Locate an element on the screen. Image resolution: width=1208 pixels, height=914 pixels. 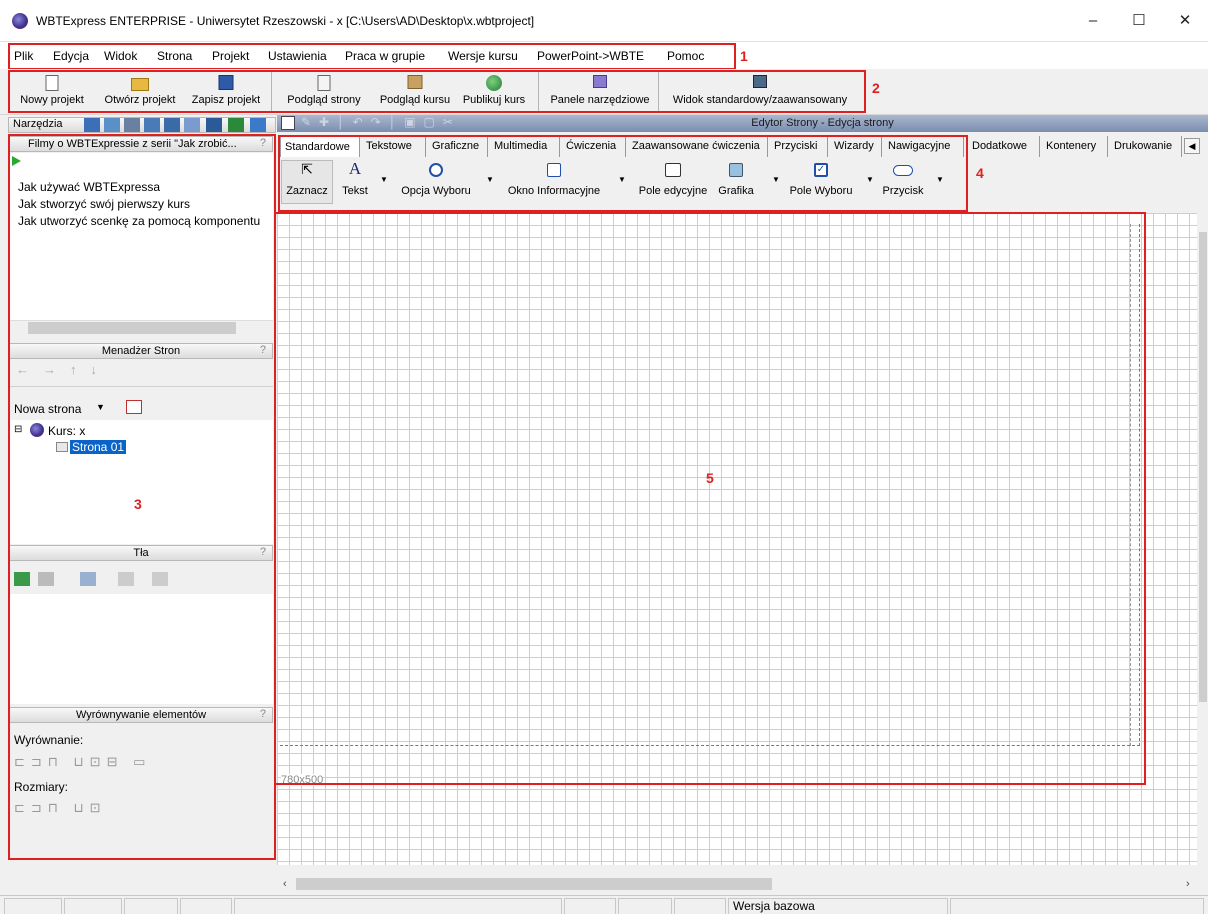
publish-course-button: Publikuj kurs is located at coordinates (494, 92).